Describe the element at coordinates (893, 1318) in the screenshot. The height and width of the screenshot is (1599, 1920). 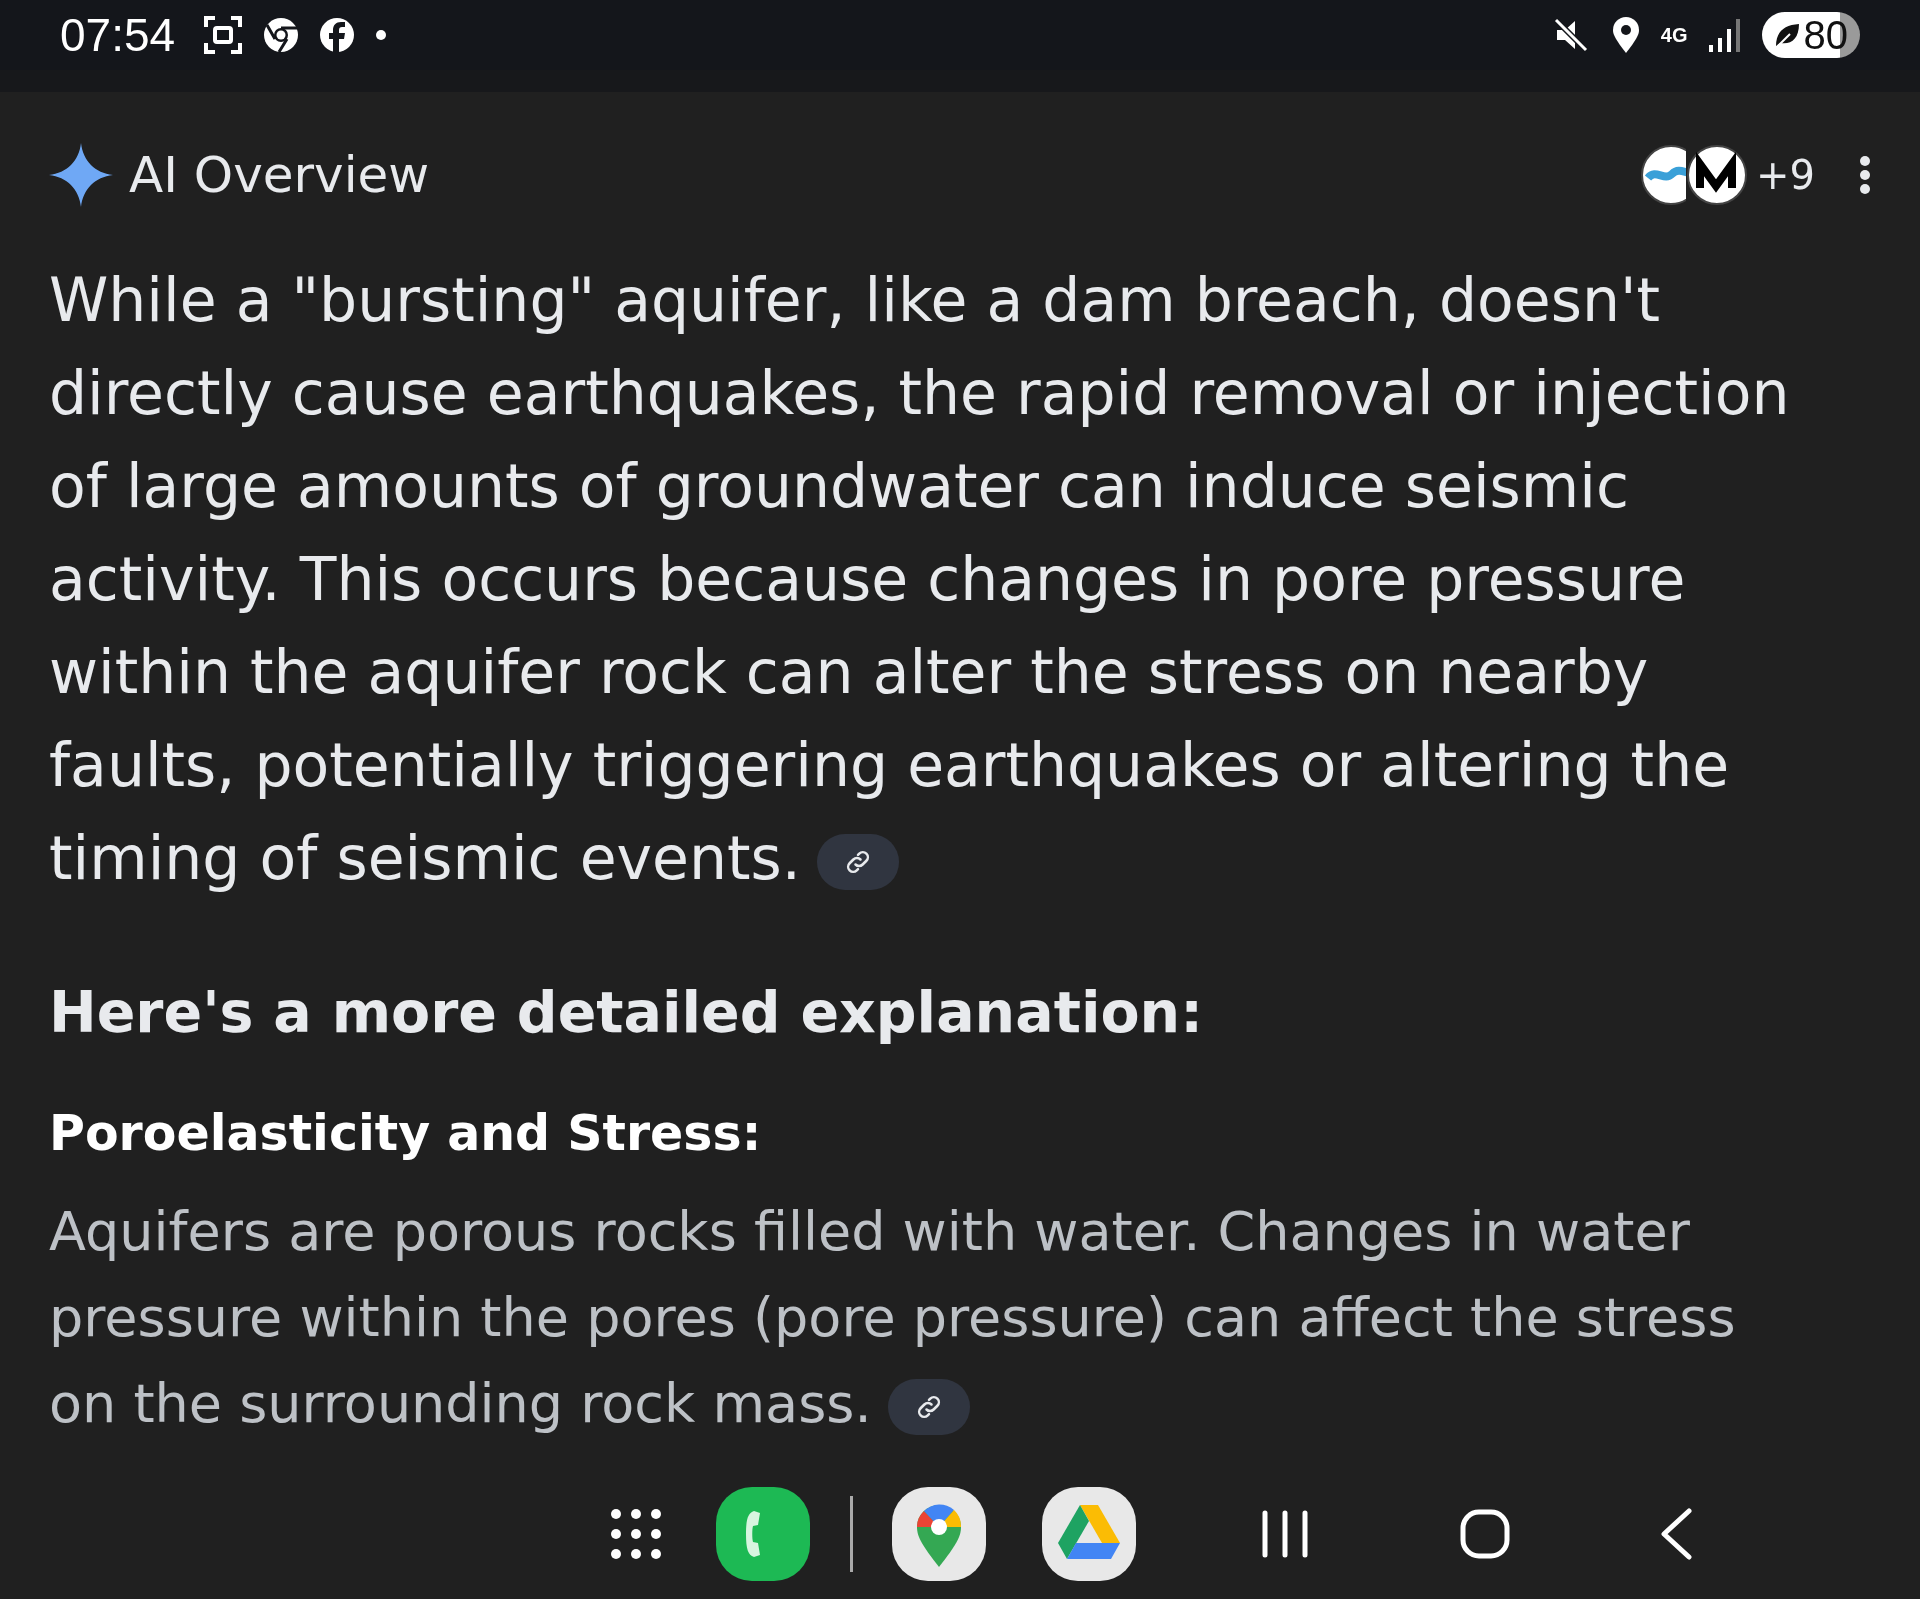
I see `subsection-paragraph: Aquifers are porous rocks filled with water. Changes in water pressure within the pores (pore pressure) can affect the stress on the surrounding rock mass.` at that location.